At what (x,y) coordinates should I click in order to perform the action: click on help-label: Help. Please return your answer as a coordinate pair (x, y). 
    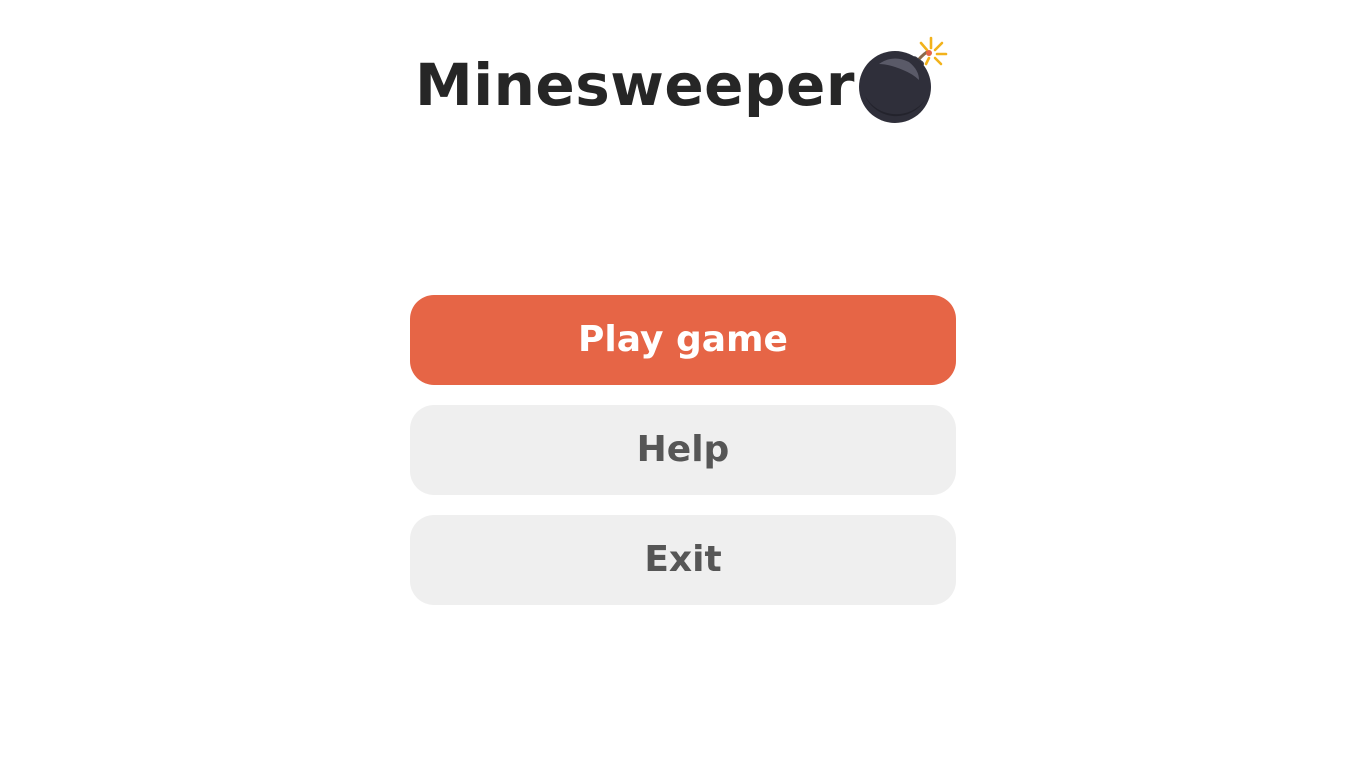
    Looking at the image, I should click on (683, 449).